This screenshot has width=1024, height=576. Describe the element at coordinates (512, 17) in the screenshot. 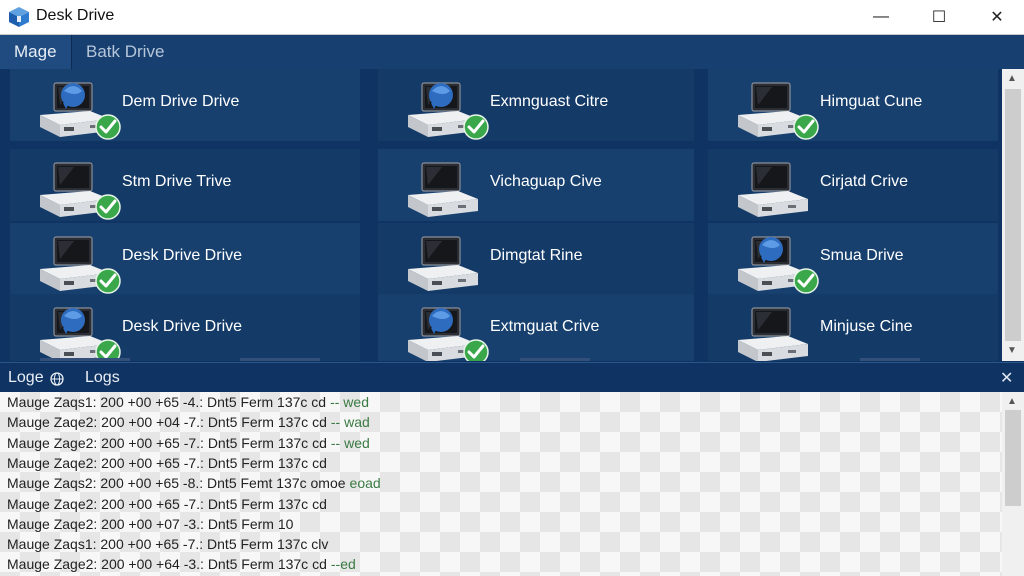

I see `title-bar: Desk Drive — ☐ ✕` at that location.